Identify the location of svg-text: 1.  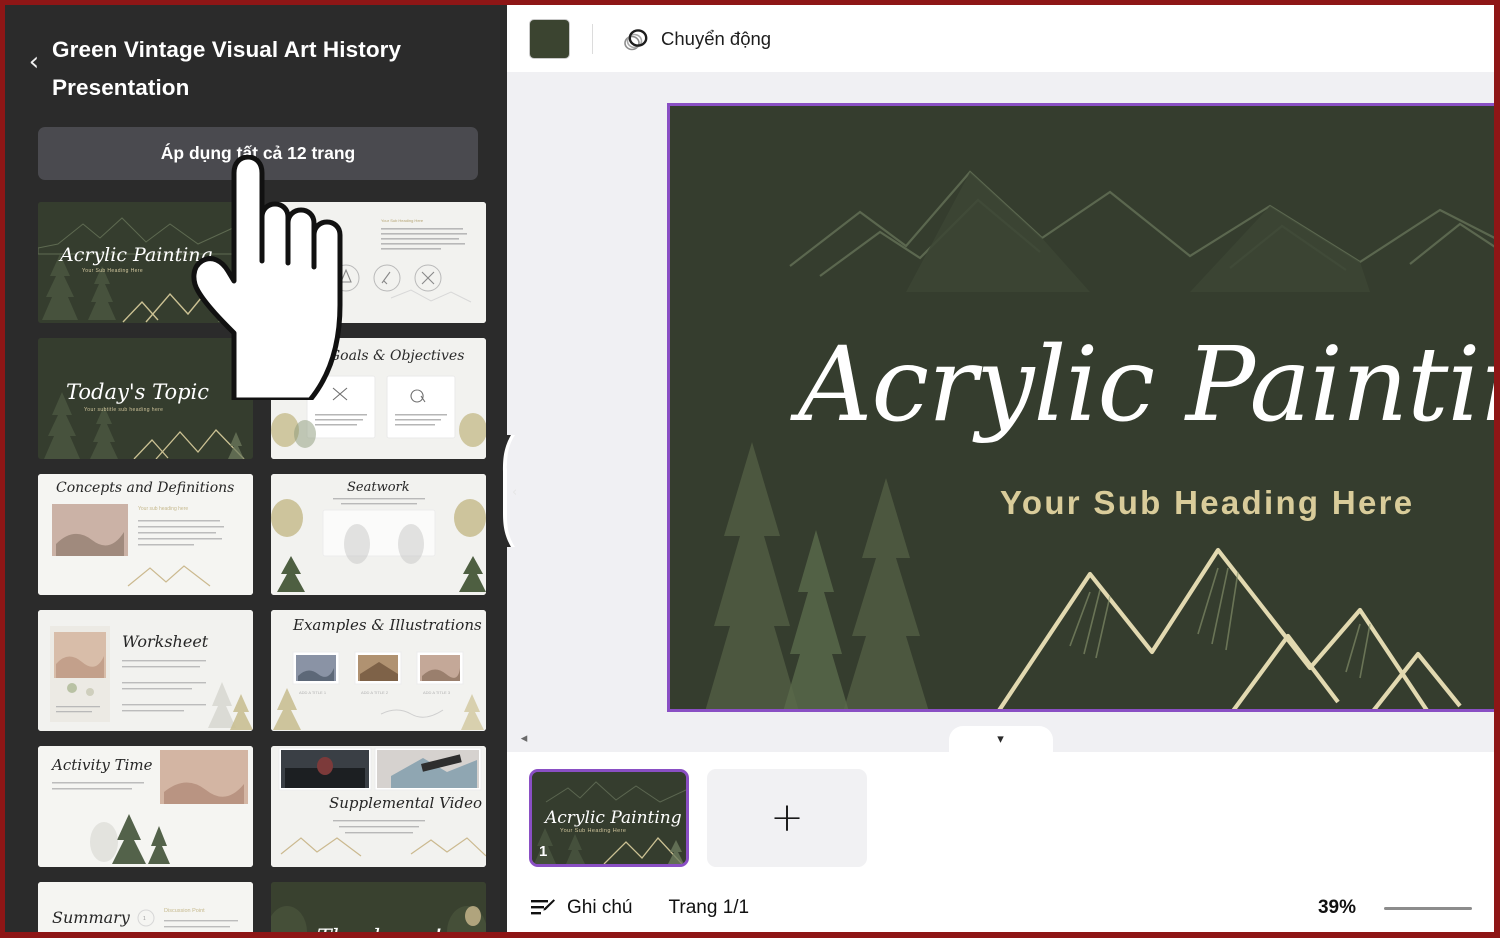
(144, 919).